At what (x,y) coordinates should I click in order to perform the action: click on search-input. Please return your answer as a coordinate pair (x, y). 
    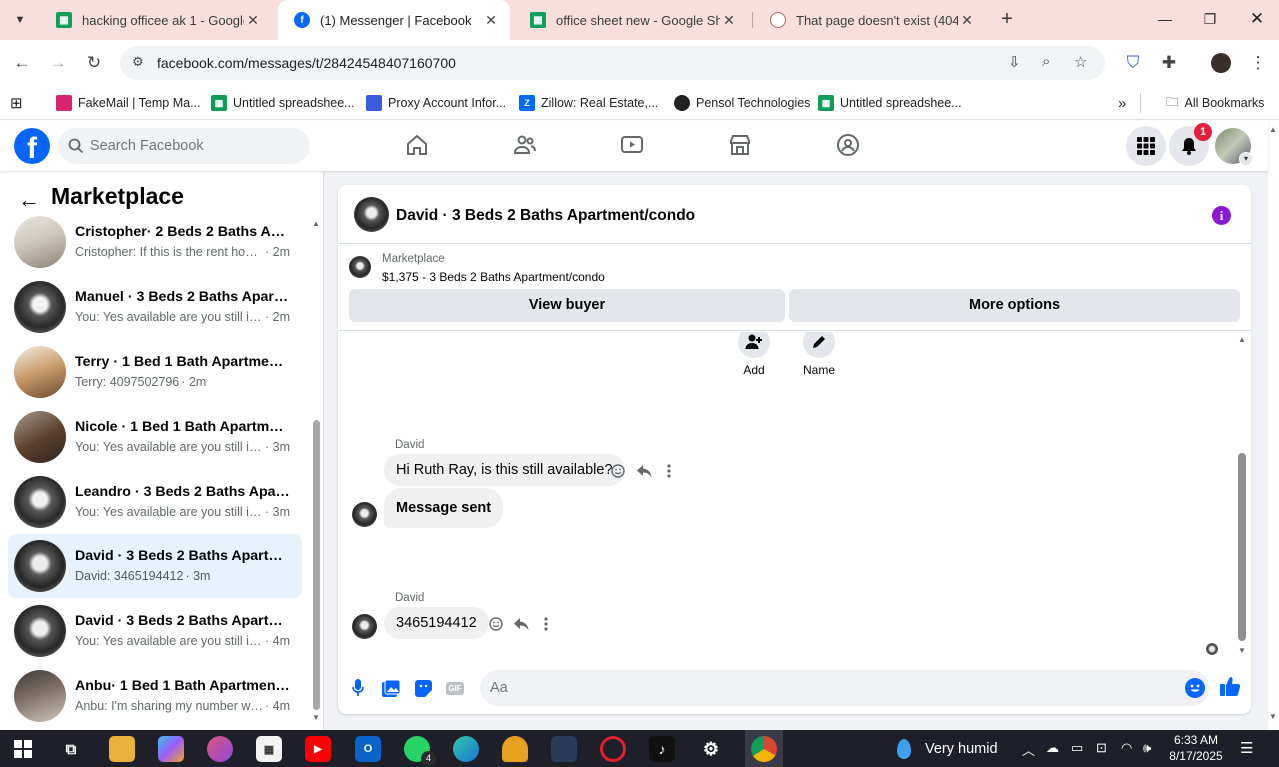
    Looking at the image, I should click on (190, 146).